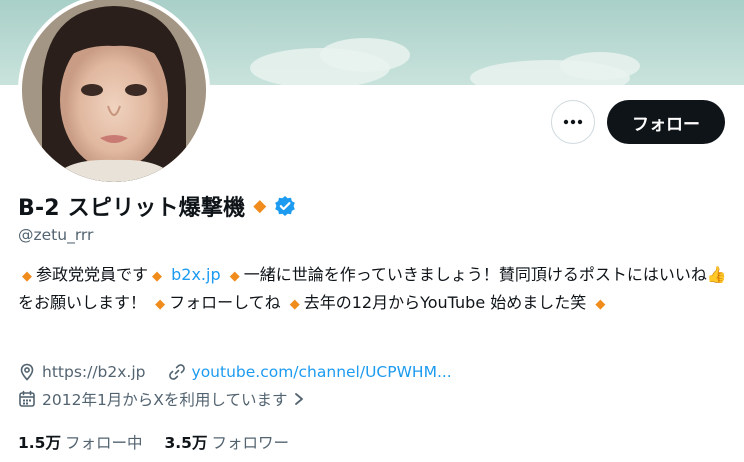 This screenshot has width=744, height=462. What do you see at coordinates (56, 235) in the screenshot?
I see `username-handle: @zetu_rrr` at bounding box center [56, 235].